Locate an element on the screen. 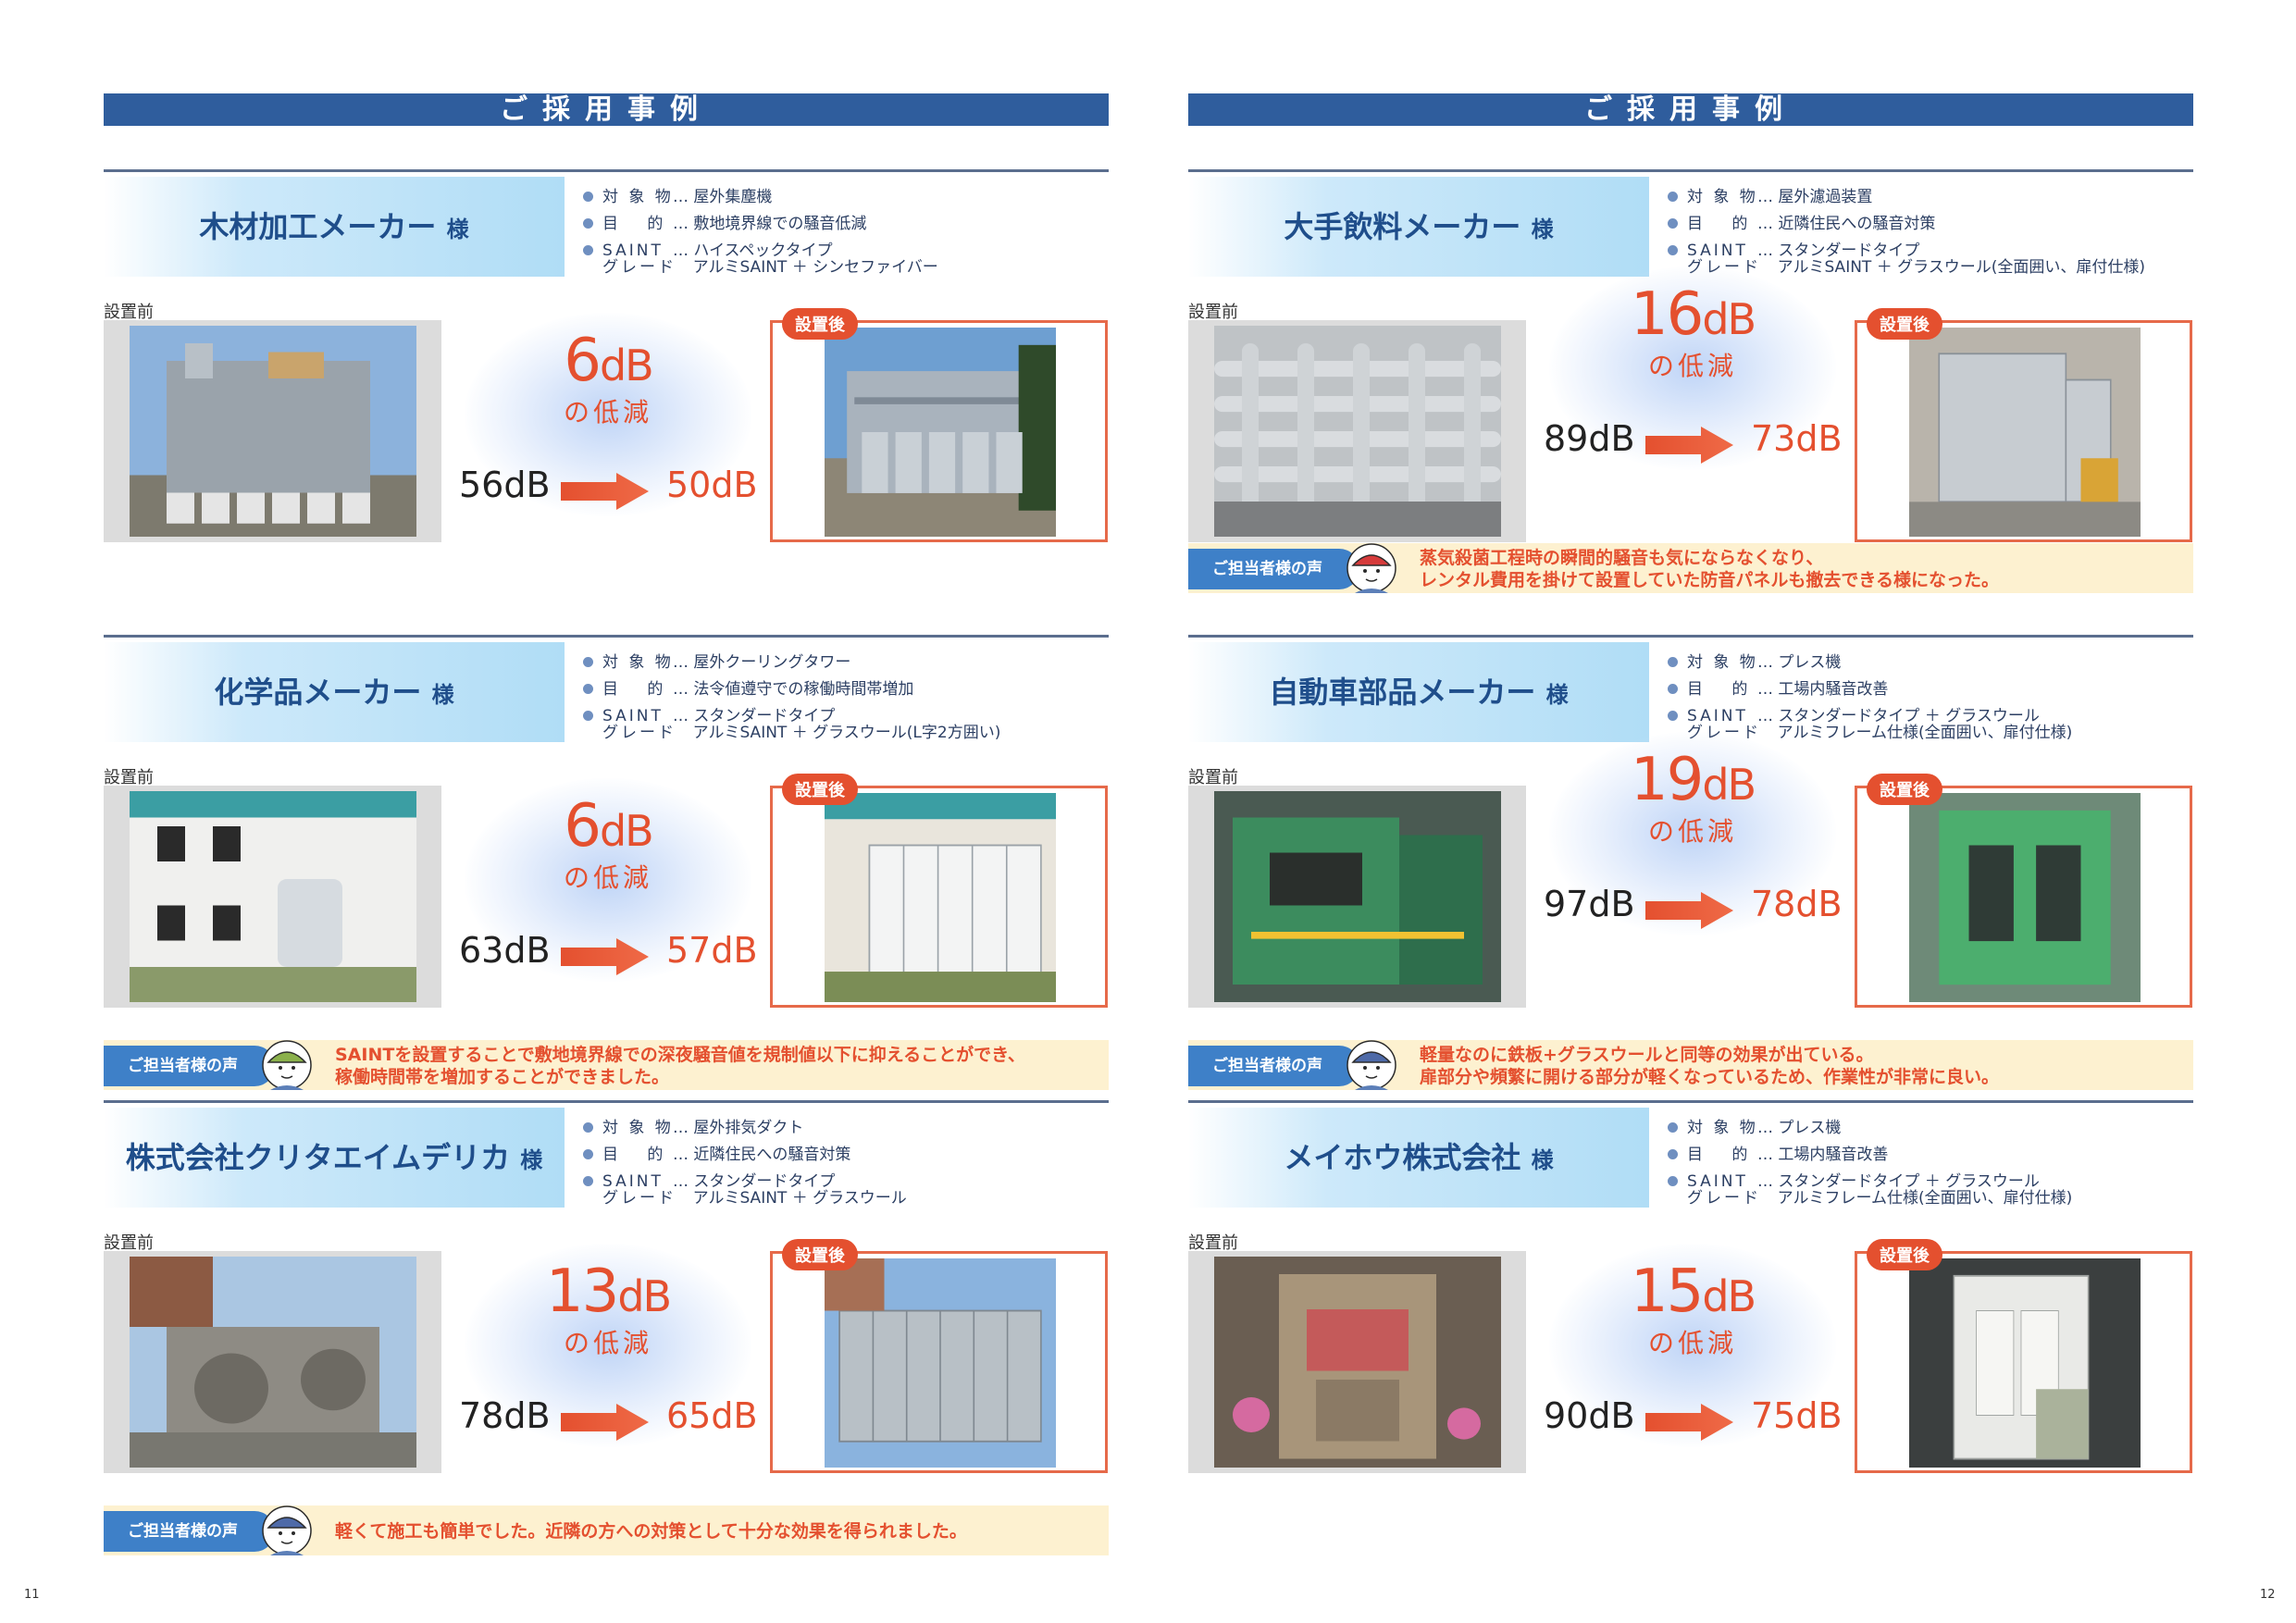  spec-grade: グレード アルミフレーム仕様(全面囲い、扉付仕様) is located at coordinates (1880, 1198).